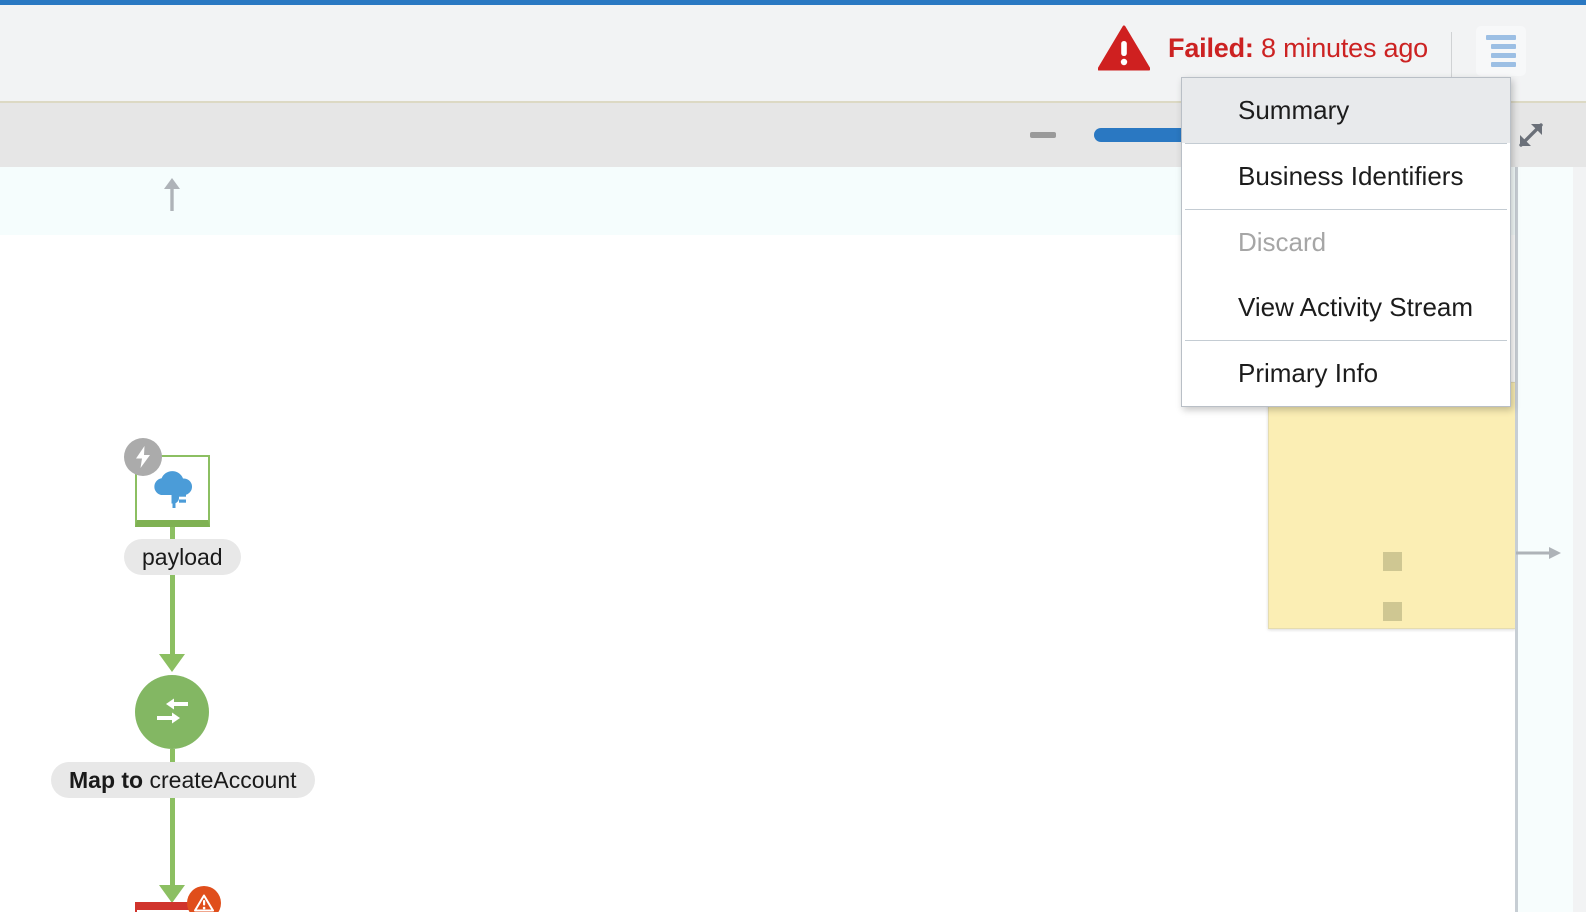 The image size is (1586, 912). What do you see at coordinates (172, 663) in the screenshot?
I see `arrowhead-to-map` at bounding box center [172, 663].